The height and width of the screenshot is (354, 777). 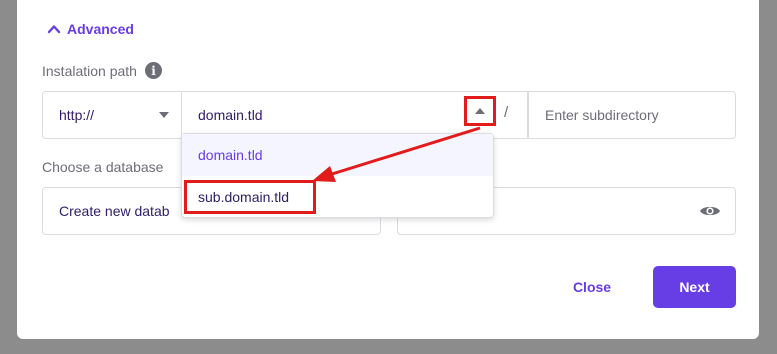 I want to click on installation-path-text: Instalation path, so click(x=89, y=70).